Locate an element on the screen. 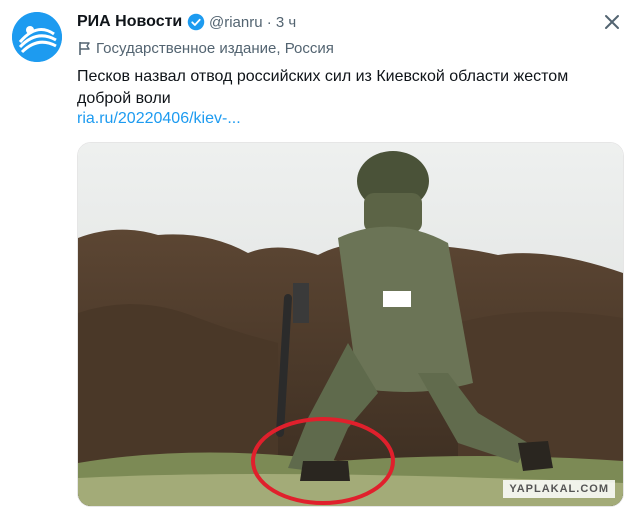 The height and width of the screenshot is (520, 640). flag-icon is located at coordinates (84, 48).